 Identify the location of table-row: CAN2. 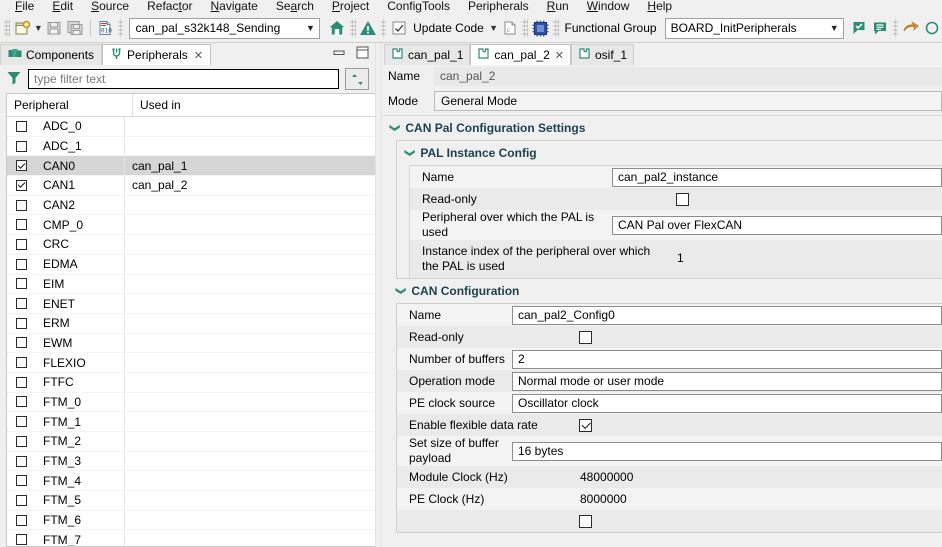
(191, 205).